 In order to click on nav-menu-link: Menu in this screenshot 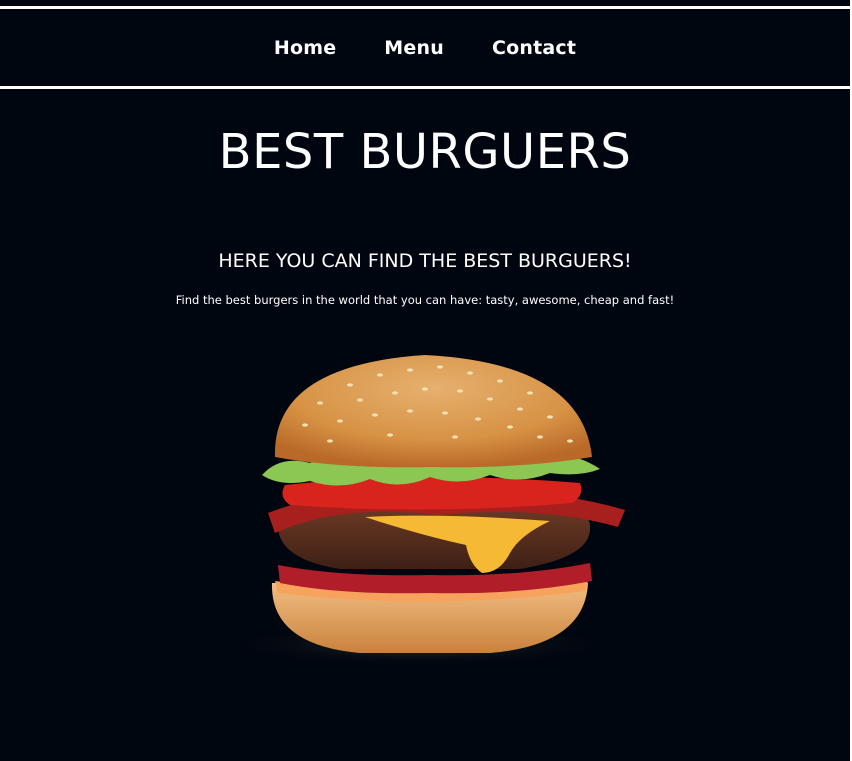, I will do `click(414, 48)`.